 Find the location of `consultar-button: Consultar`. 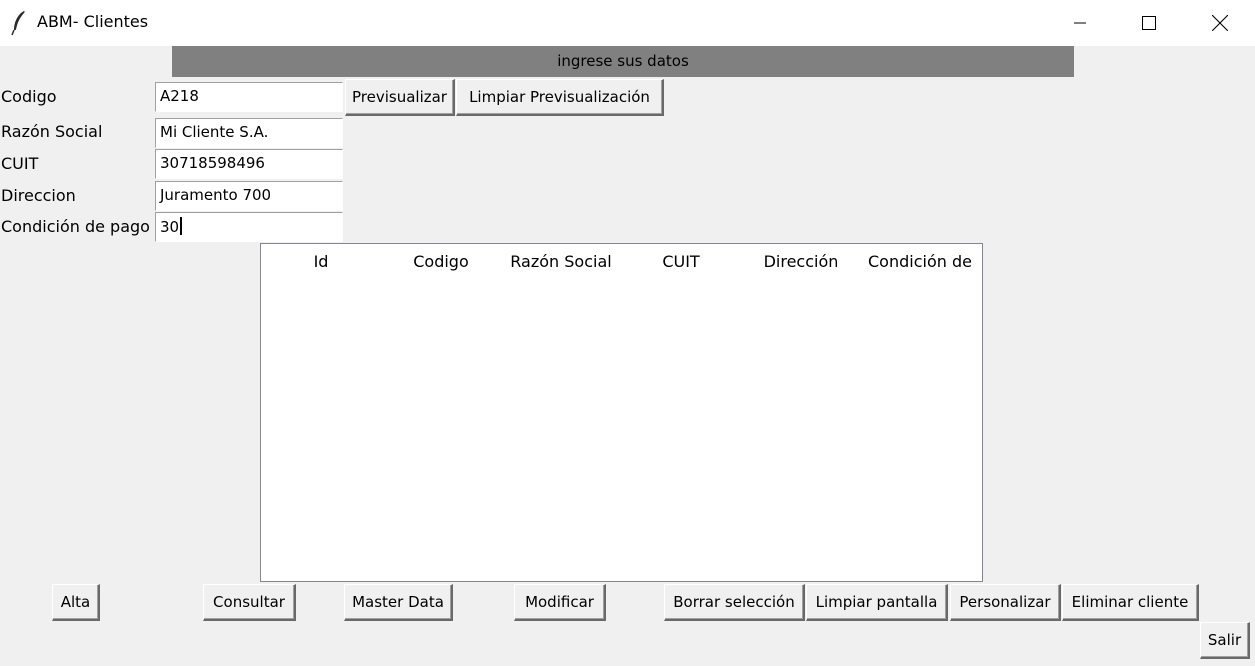

consultar-button: Consultar is located at coordinates (249, 602).